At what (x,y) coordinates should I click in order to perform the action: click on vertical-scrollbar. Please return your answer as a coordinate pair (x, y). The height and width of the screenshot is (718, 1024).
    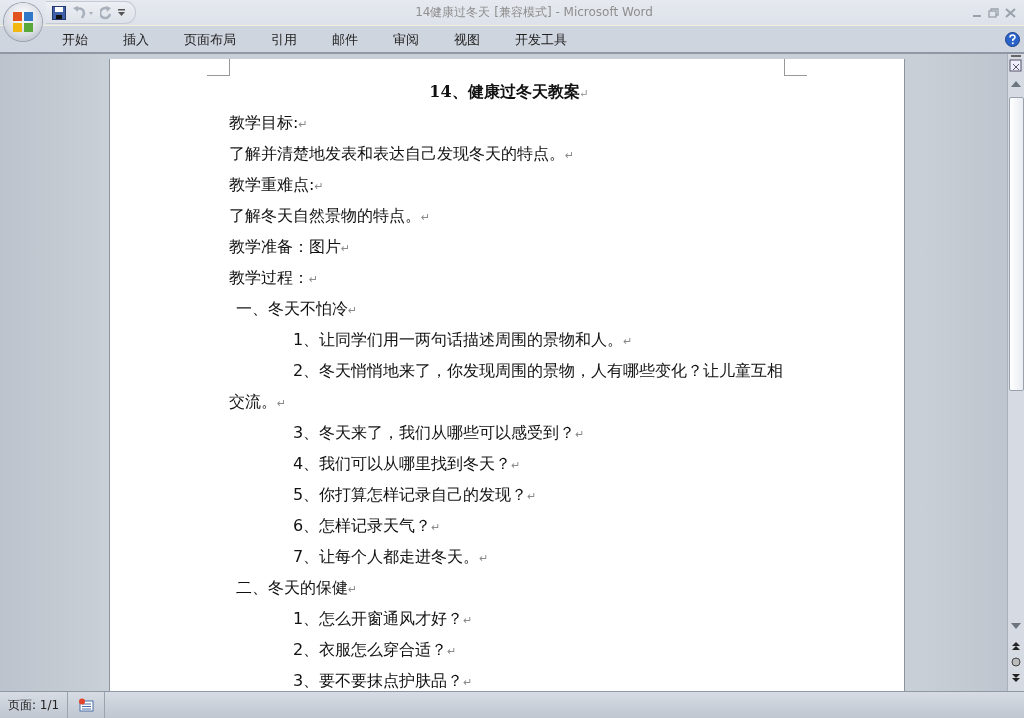
    Looking at the image, I should click on (1015, 372).